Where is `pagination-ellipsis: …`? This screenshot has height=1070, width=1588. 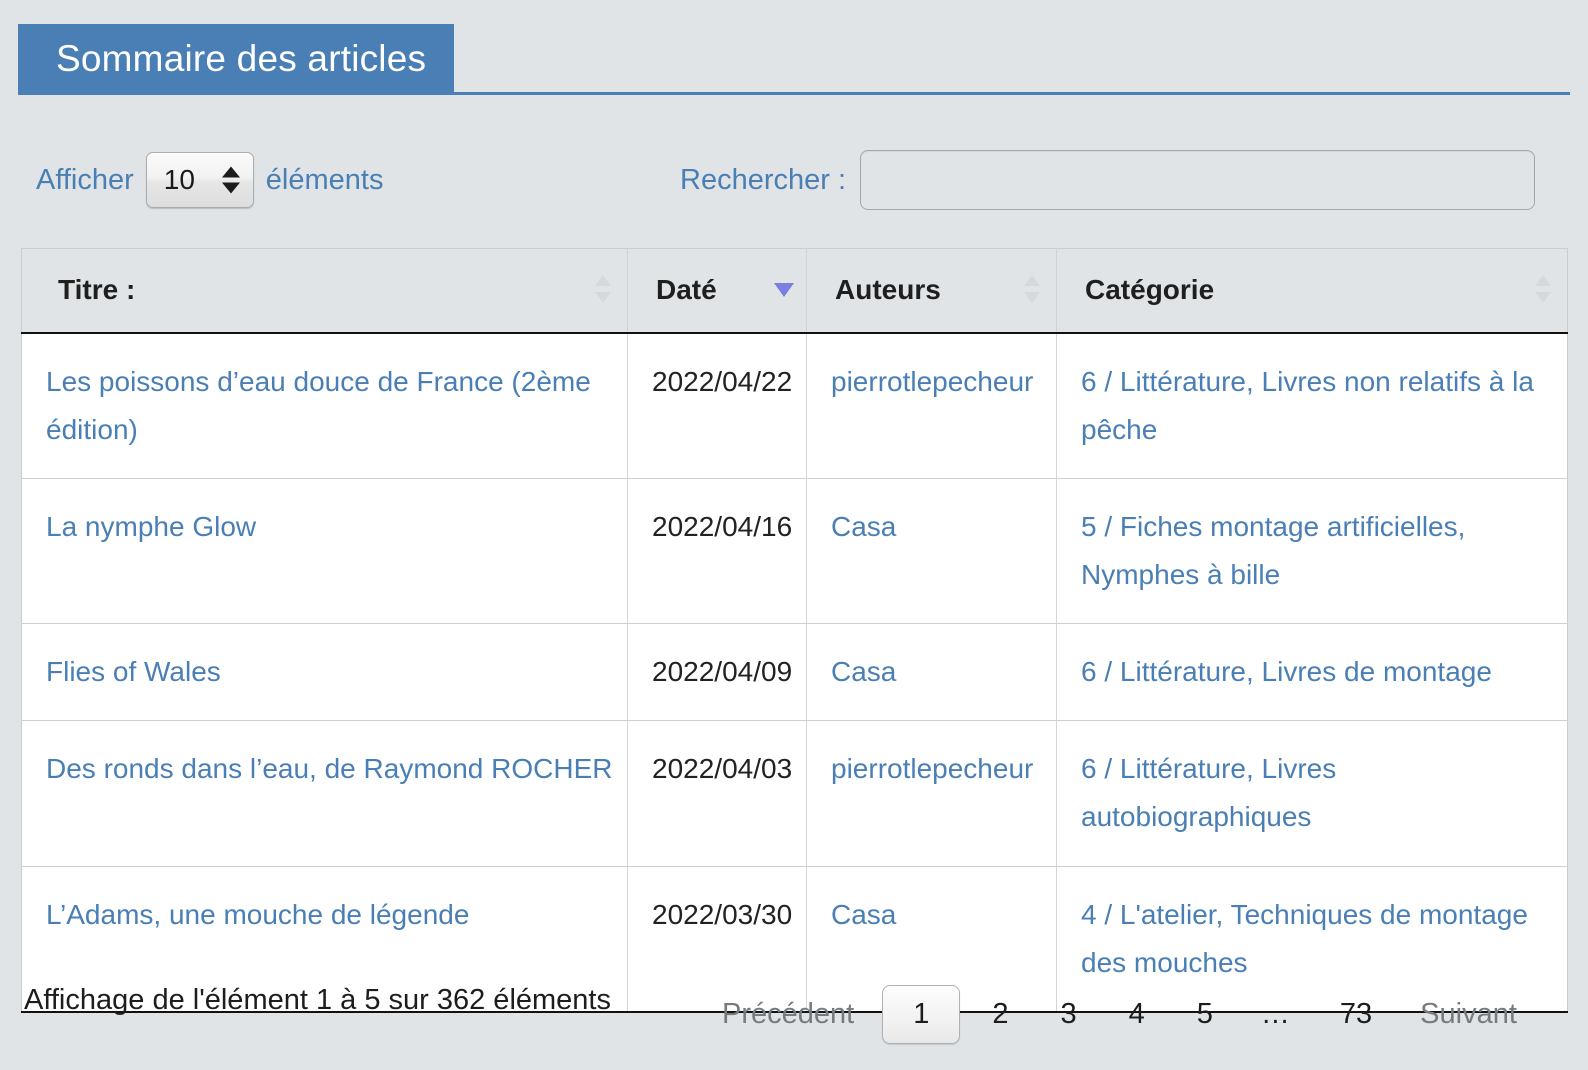
pagination-ellipsis: … is located at coordinates (1276, 1013).